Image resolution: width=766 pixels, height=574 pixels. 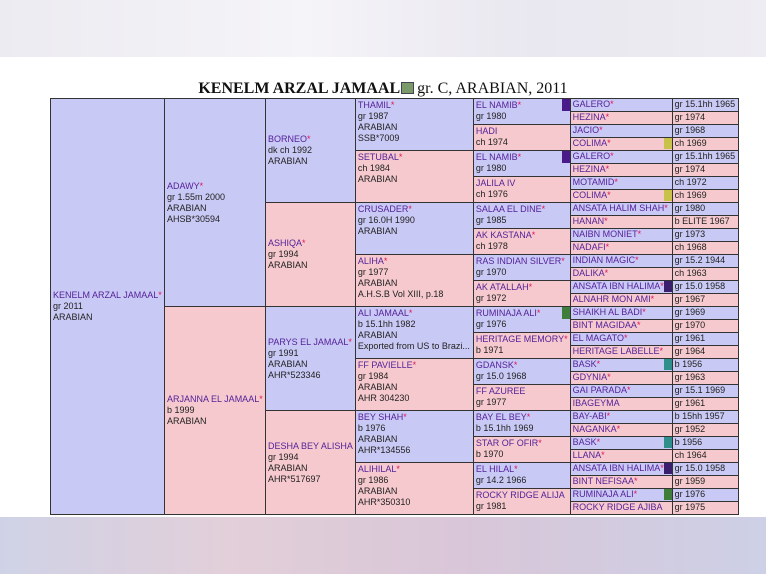 What do you see at coordinates (587, 456) in the screenshot?
I see `gen5-name-link: LLANA` at bounding box center [587, 456].